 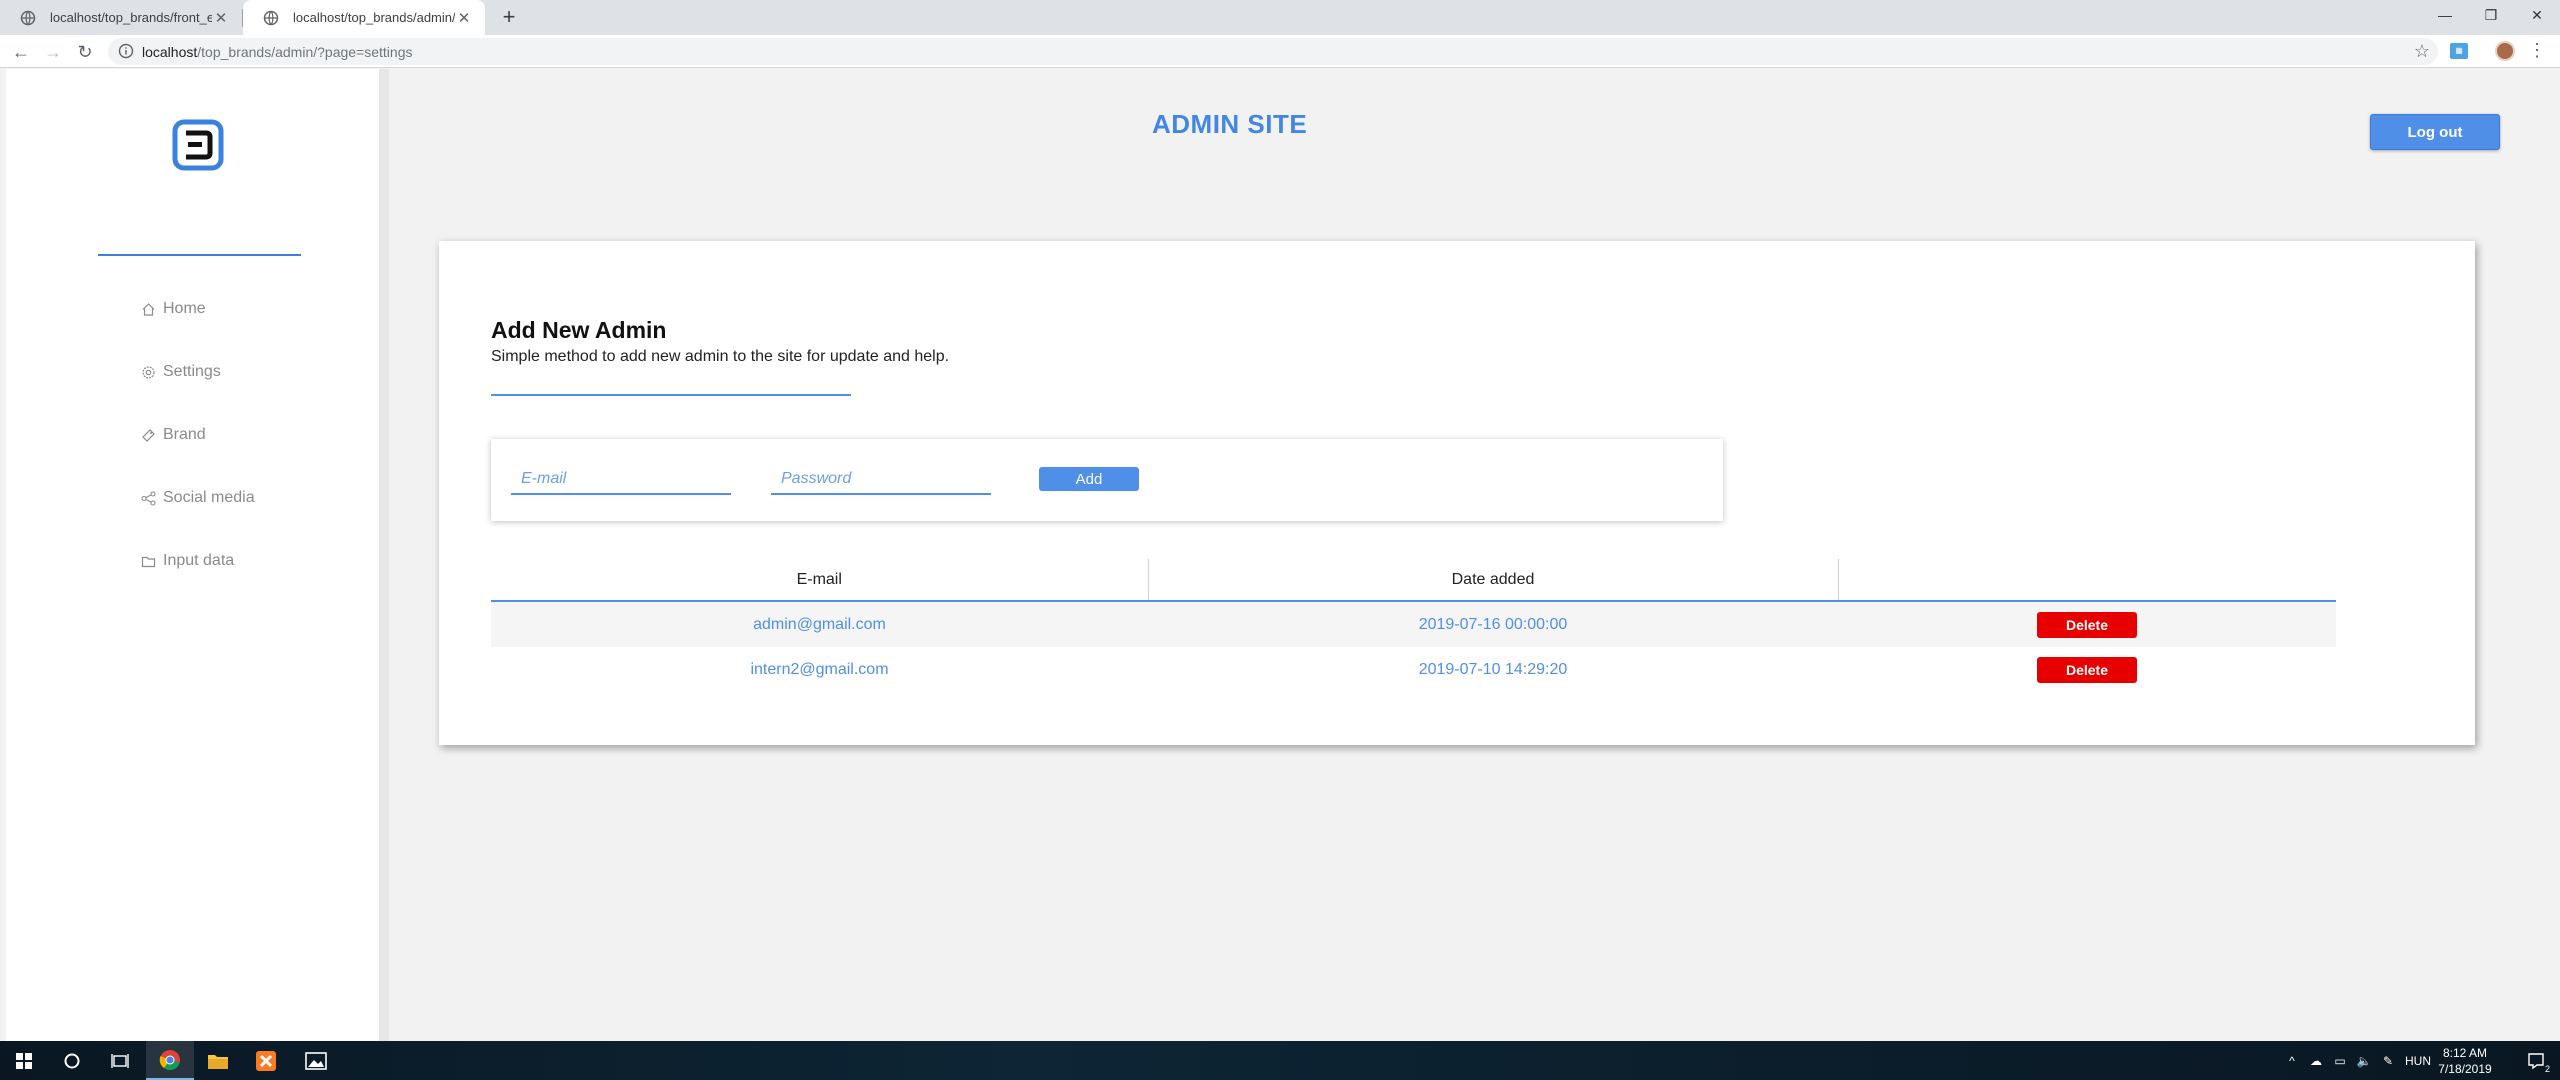 I want to click on pen-icon: ✎, so click(x=2388, y=1061).